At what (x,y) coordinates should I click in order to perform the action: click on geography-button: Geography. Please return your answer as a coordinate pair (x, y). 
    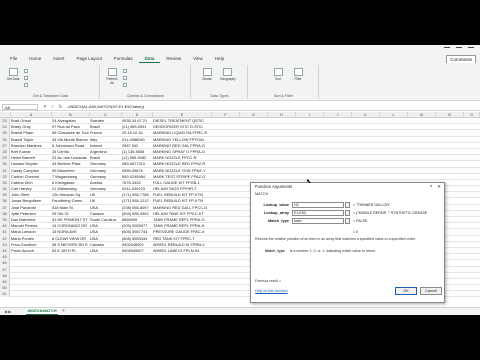
    Looking at the image, I should click on (228, 78).